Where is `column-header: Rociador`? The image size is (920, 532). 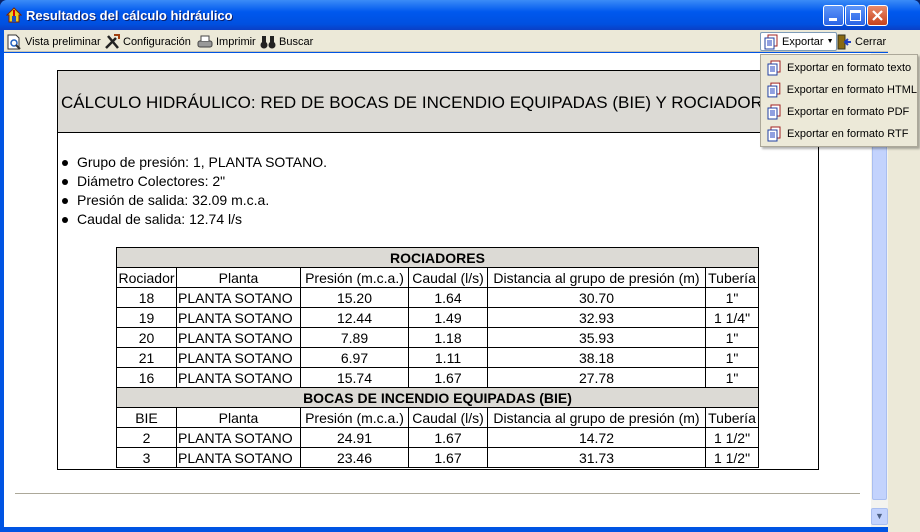 column-header: Rociador is located at coordinates (146, 277).